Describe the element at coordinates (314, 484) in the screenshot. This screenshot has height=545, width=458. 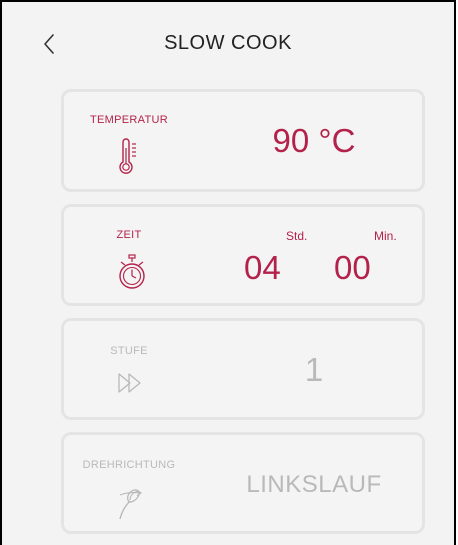
I see `direction-value: LINKSLAUF` at that location.